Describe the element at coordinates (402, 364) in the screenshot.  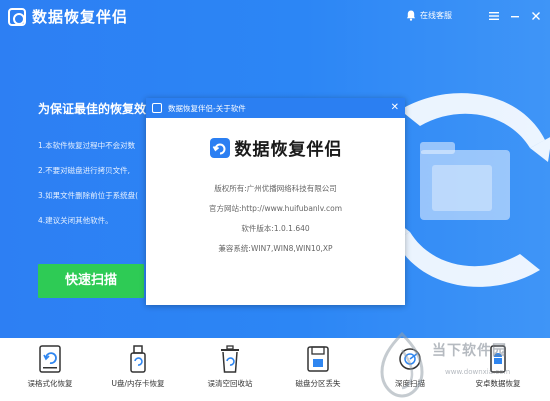
I see `watermark-logo` at that location.